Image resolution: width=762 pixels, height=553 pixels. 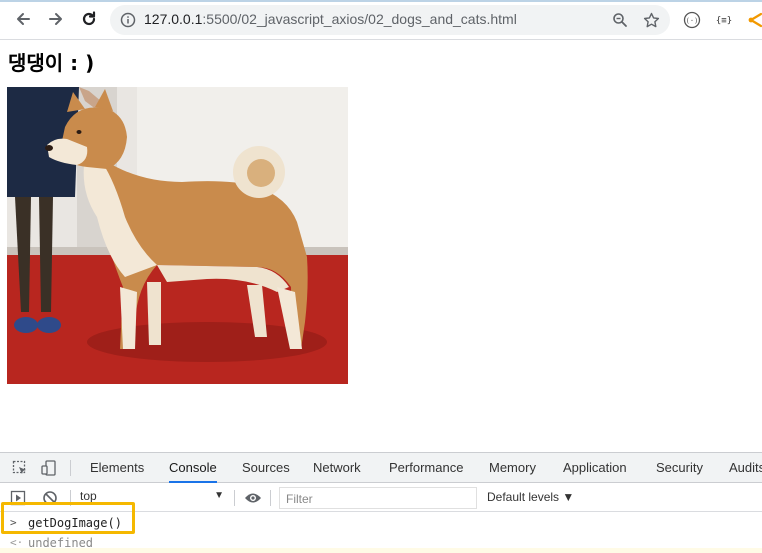 What do you see at coordinates (219, 495) in the screenshot?
I see `dropdown-arrow-icon: ▼` at bounding box center [219, 495].